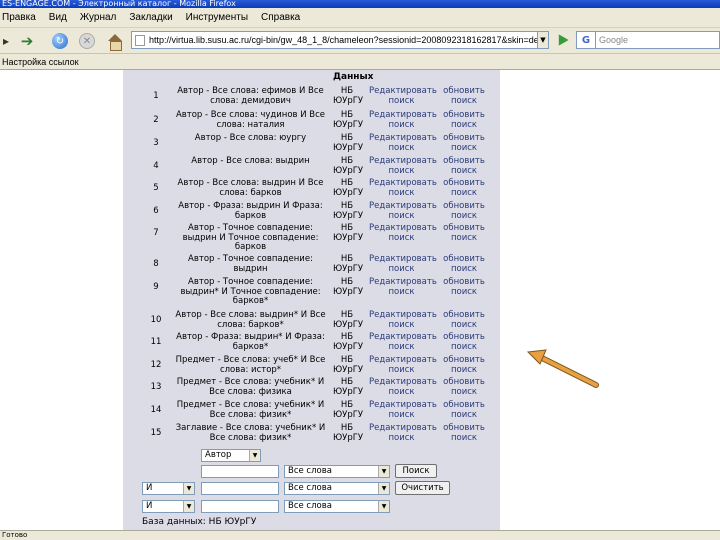  What do you see at coordinates (562, 40) in the screenshot?
I see `go-button` at bounding box center [562, 40].